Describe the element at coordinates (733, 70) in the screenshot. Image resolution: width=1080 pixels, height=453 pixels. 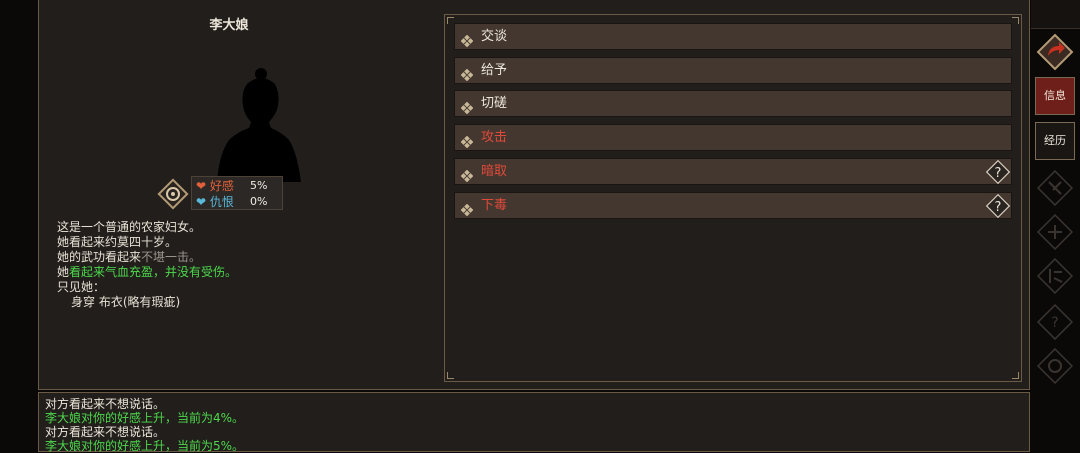
I see `action-button: 给予` at that location.